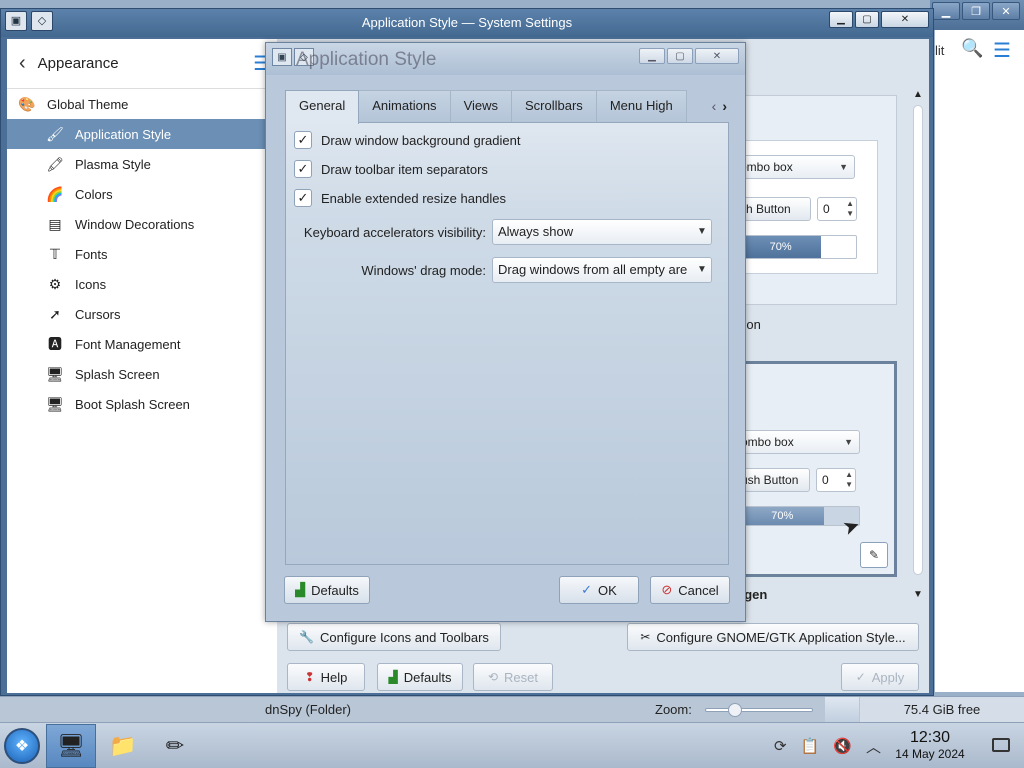  What do you see at coordinates (394, 637) in the screenshot?
I see `configure-icons-toolbars-button: 🔧 Configure Icons and Toolbars` at bounding box center [394, 637].